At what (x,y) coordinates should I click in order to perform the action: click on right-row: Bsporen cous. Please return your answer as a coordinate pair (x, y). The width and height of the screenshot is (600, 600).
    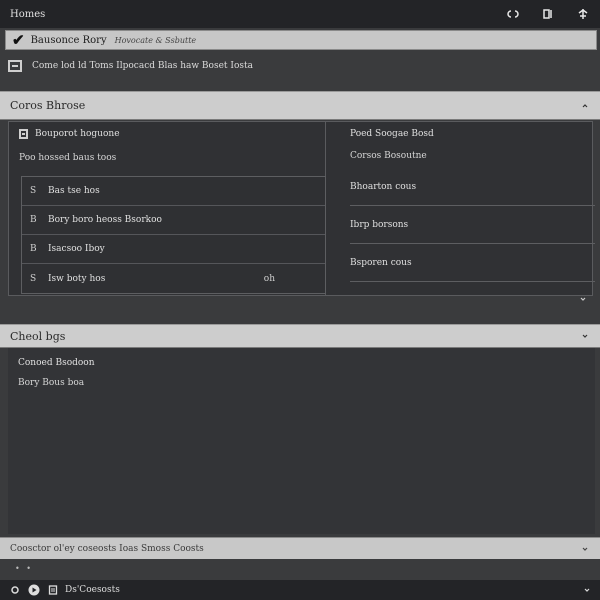
    Looking at the image, I should click on (472, 263).